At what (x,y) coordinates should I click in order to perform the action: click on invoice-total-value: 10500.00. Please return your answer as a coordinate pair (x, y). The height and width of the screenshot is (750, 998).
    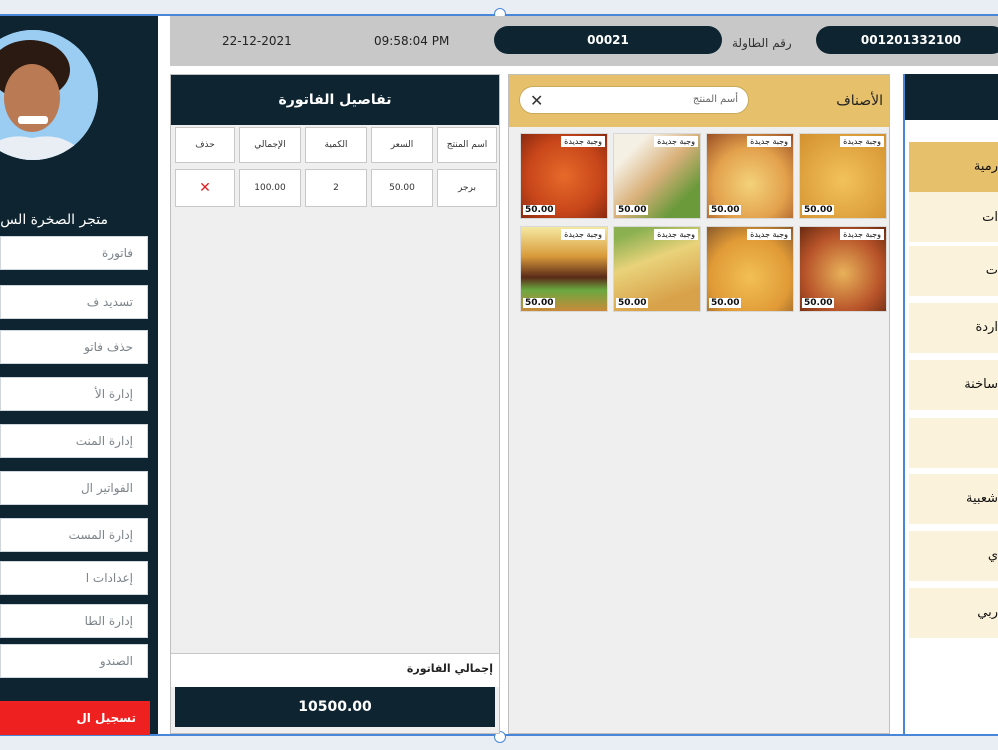
    Looking at the image, I should click on (335, 707).